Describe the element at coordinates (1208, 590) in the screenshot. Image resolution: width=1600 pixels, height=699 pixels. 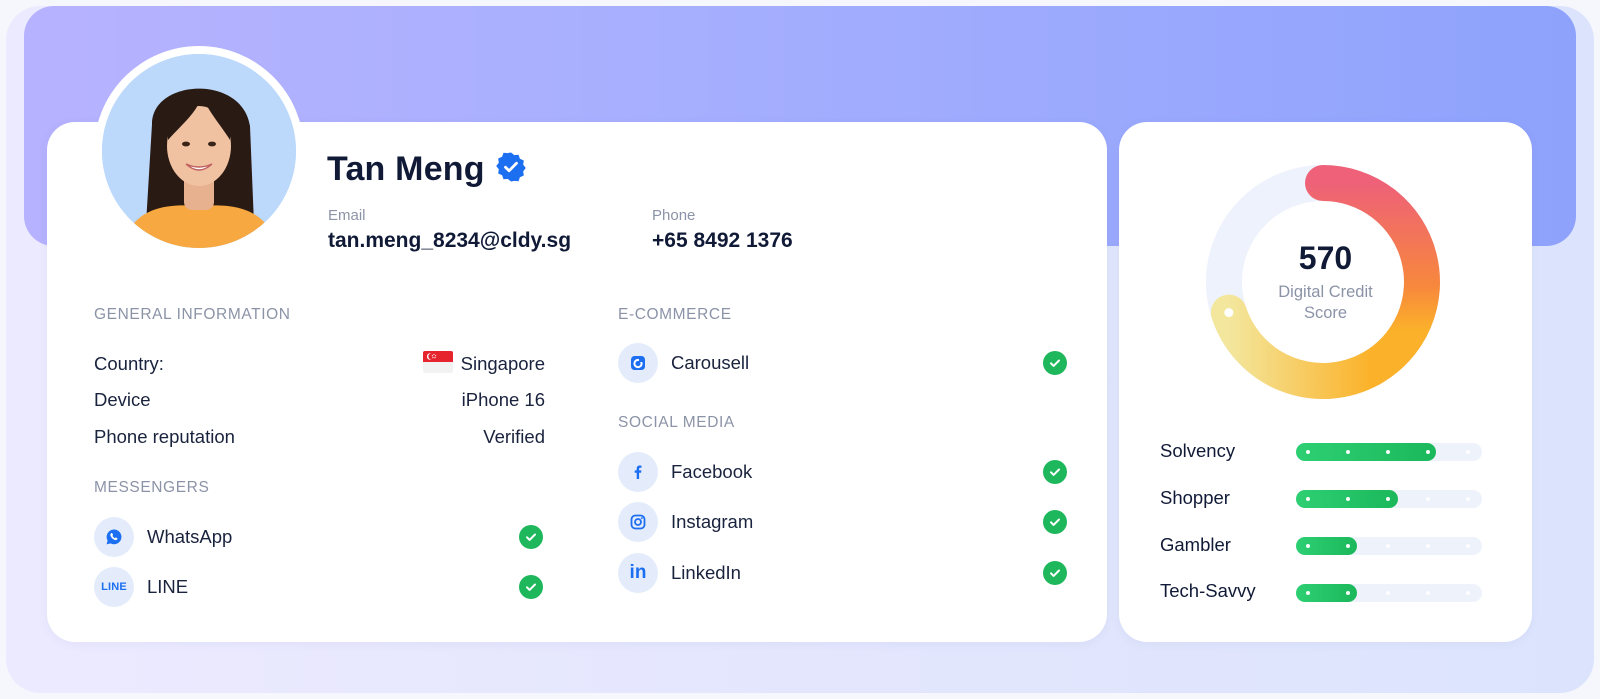
I see `trait-label-tech-savvy: Tech-Savvy` at that location.